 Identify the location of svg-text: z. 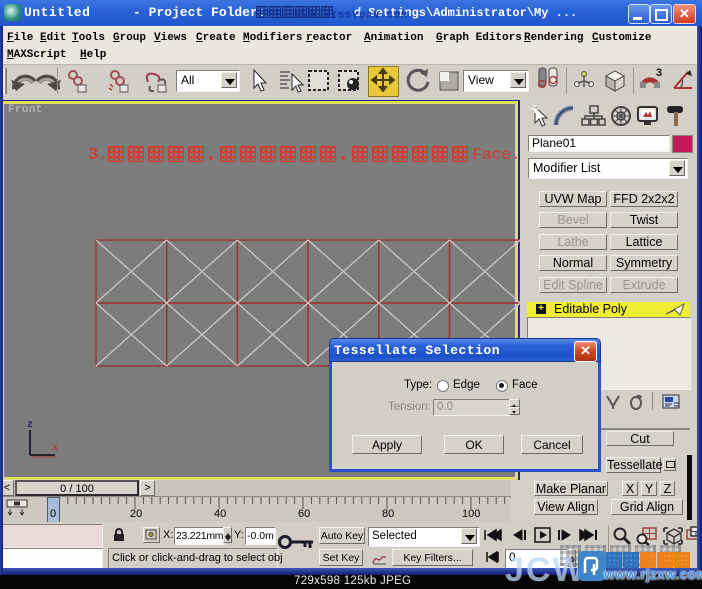
(30, 425).